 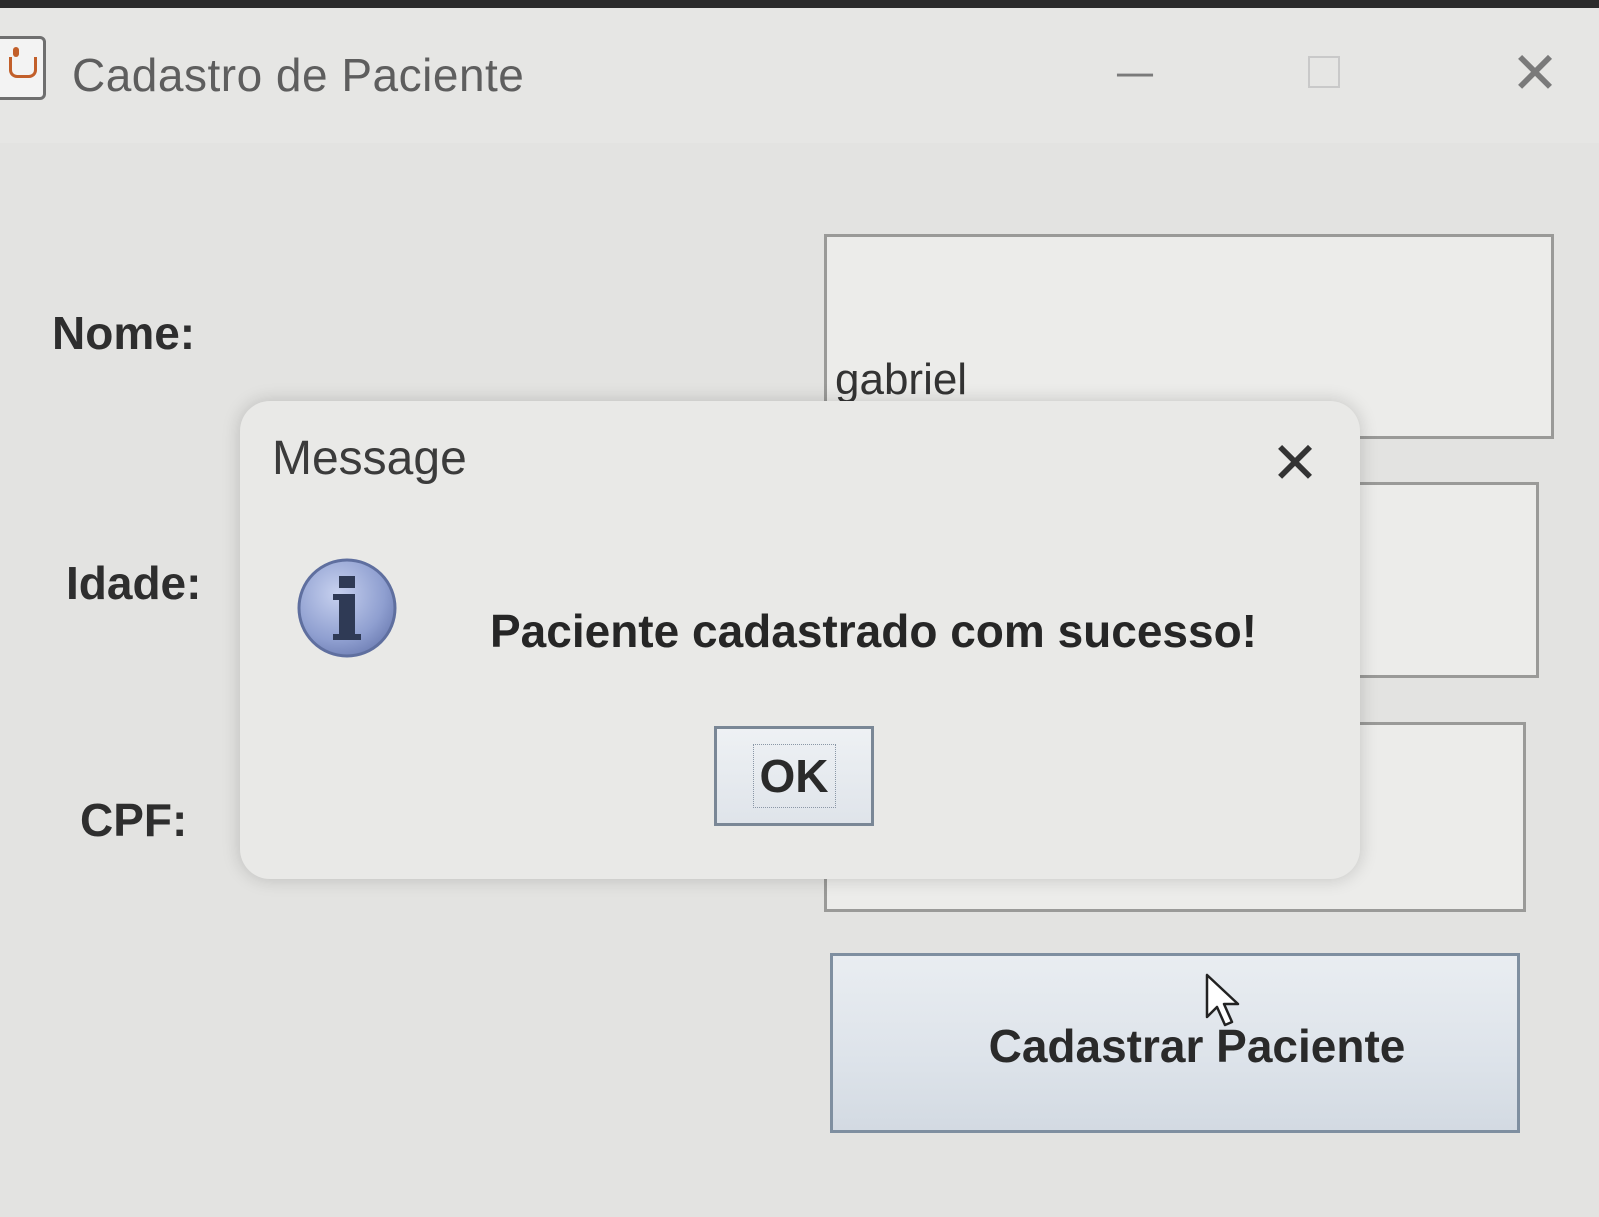 I want to click on ok-button-label: OK, so click(x=794, y=776).